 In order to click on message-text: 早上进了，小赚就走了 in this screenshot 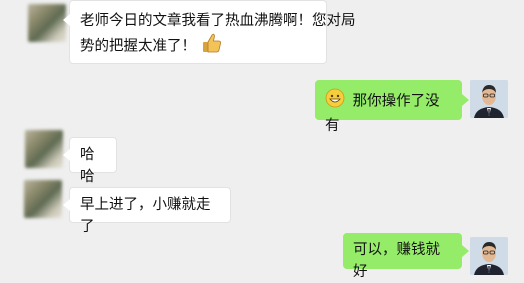, I will do `click(145, 216)`.